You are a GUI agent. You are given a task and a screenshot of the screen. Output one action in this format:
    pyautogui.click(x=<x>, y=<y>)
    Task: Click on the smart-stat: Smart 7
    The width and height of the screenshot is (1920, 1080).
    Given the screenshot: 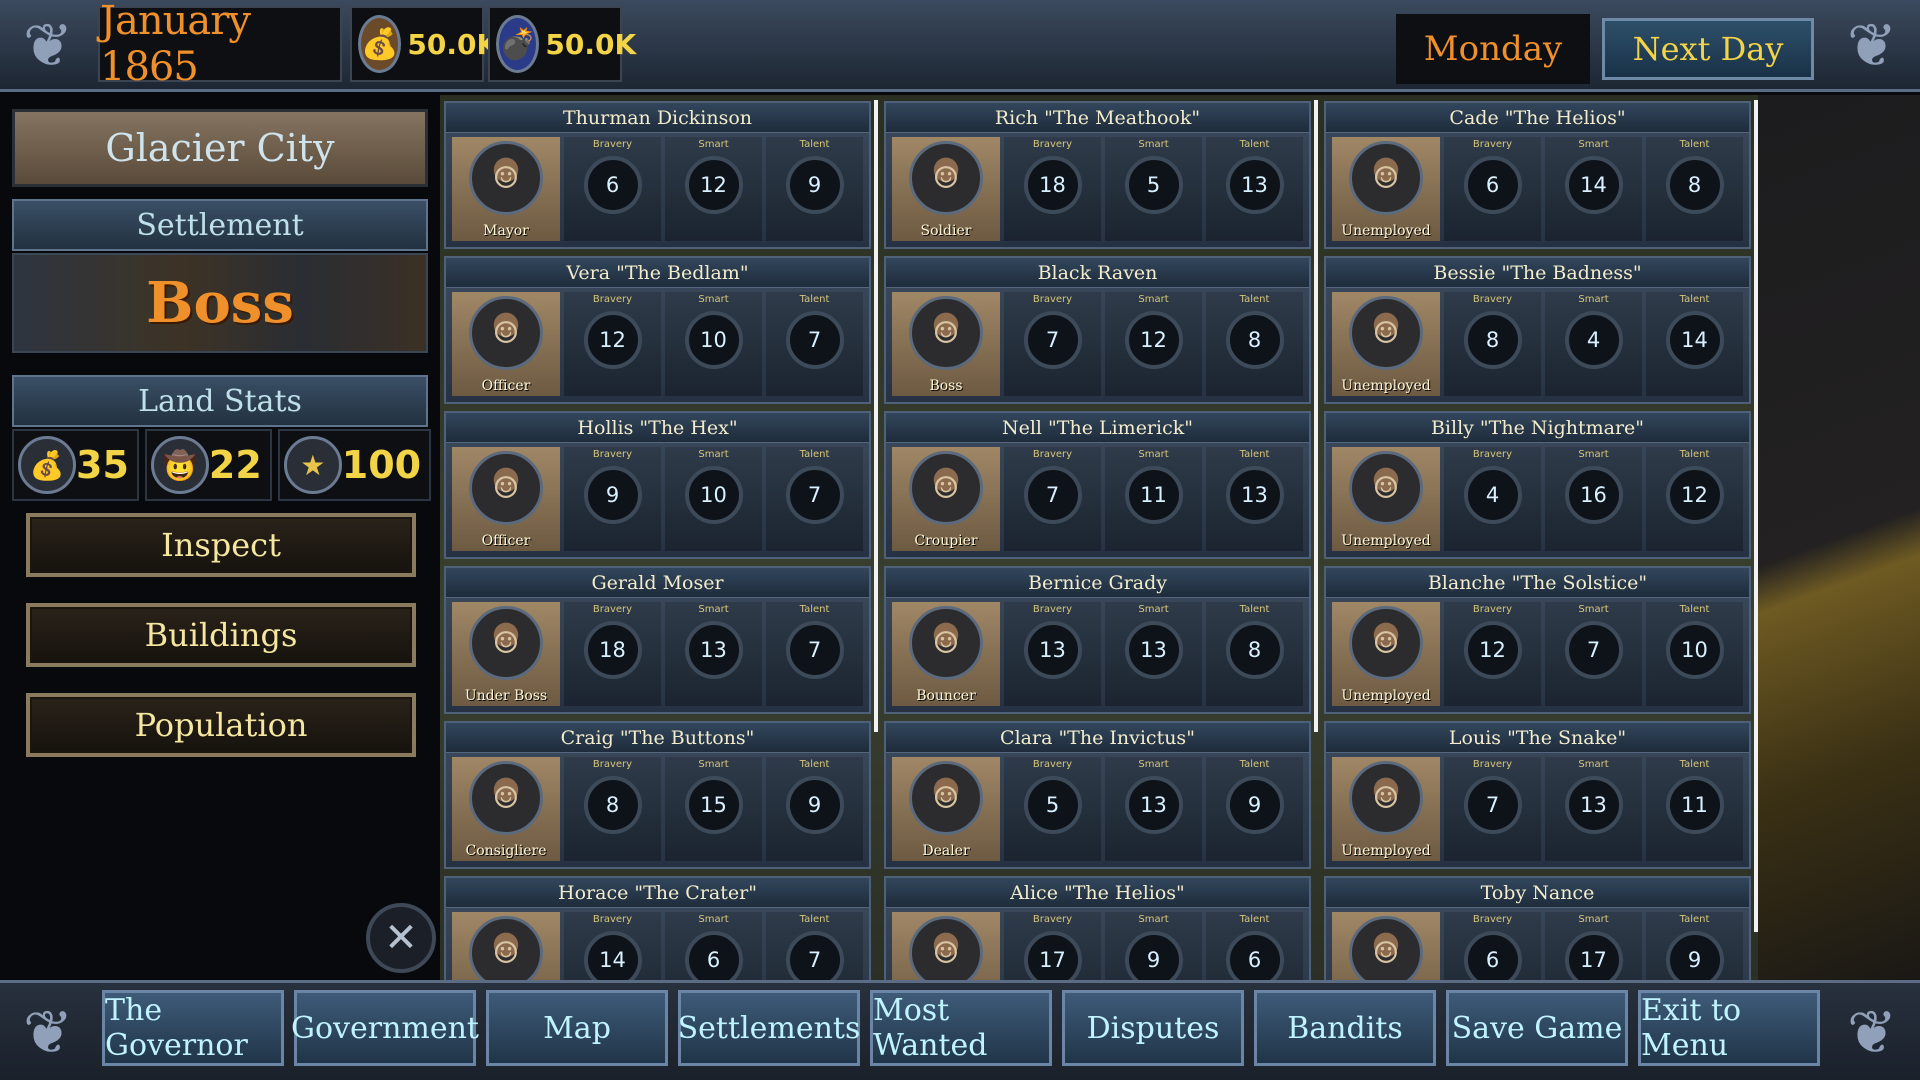 What is the action you would take?
    pyautogui.click(x=1593, y=654)
    